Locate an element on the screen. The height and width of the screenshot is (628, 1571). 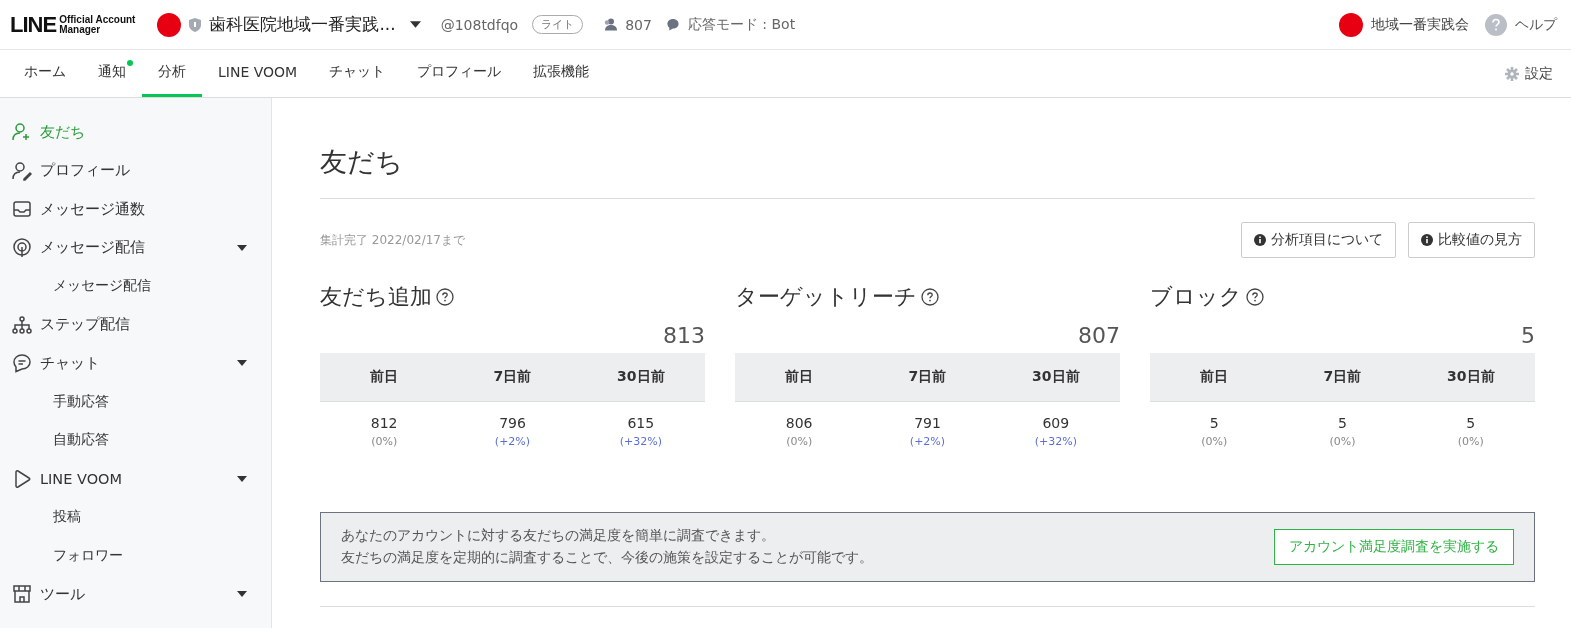
sidebar-item: チャット is located at coordinates (135, 363).